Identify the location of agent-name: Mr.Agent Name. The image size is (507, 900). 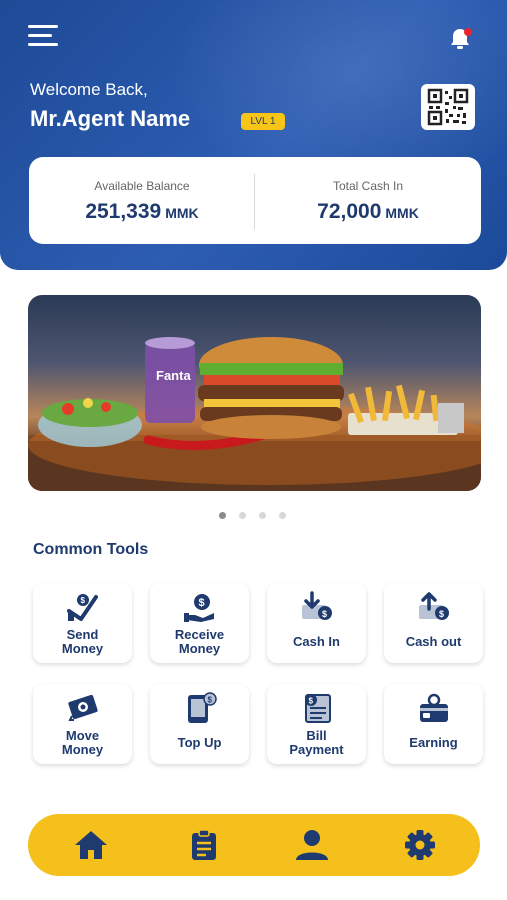
(110, 118).